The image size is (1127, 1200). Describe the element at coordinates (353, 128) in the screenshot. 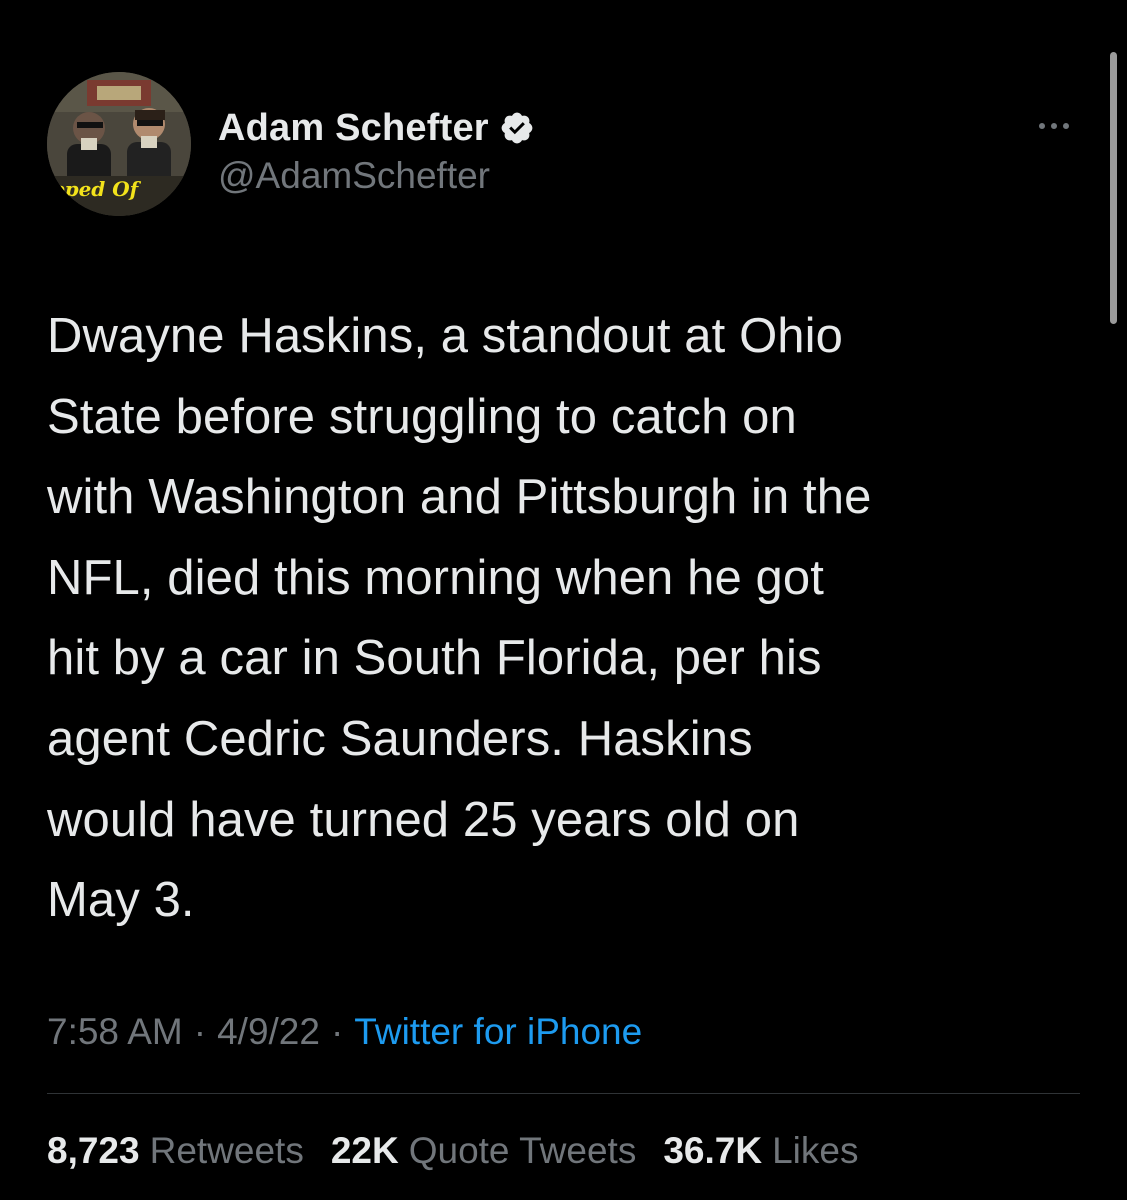

I see `author-display-name: Adam Schefter` at that location.